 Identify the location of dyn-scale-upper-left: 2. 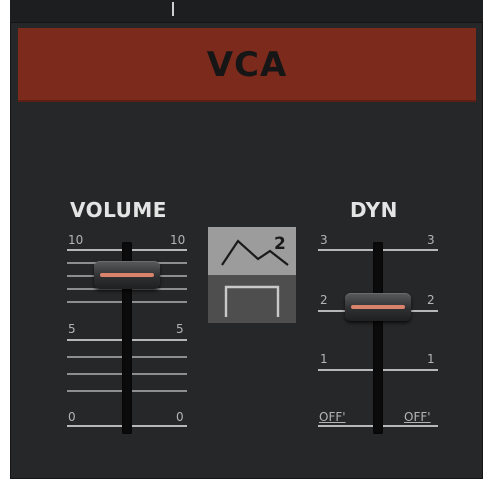
(324, 300).